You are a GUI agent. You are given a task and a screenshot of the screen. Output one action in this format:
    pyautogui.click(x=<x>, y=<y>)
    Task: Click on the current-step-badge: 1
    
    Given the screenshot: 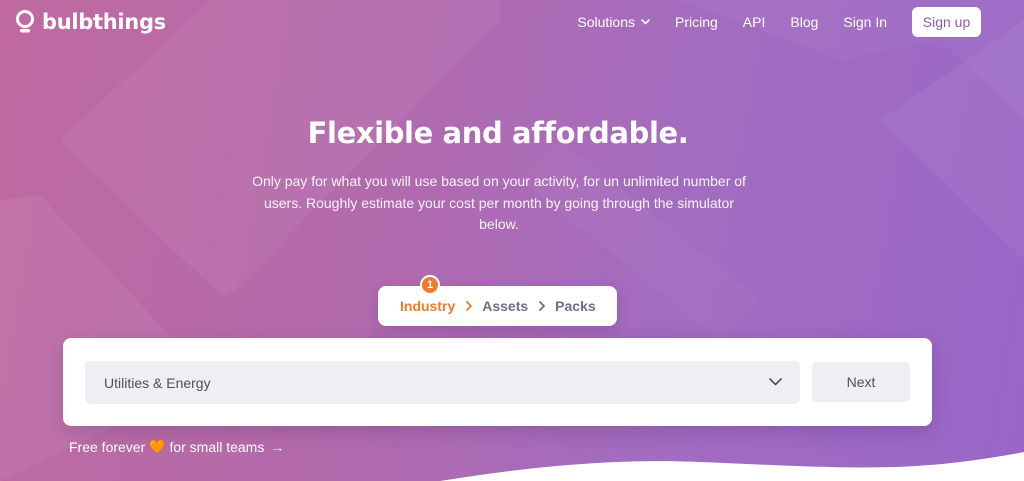 What is the action you would take?
    pyautogui.click(x=430, y=285)
    